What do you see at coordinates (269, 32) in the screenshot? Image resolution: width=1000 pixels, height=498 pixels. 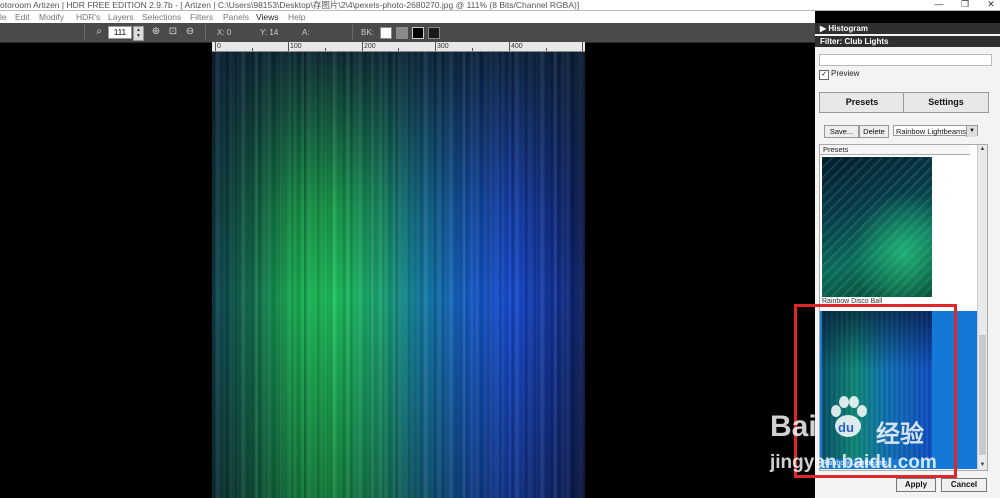 I see `cursor-y-readout: Y: 14` at bounding box center [269, 32].